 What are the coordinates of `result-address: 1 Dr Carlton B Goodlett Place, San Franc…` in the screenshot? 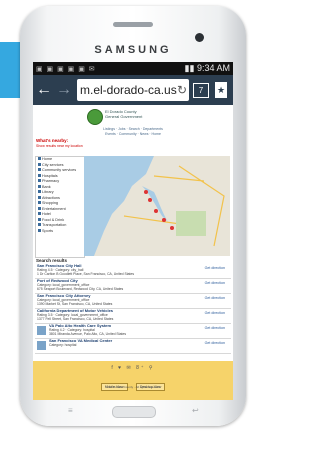 It's located at (86, 274).